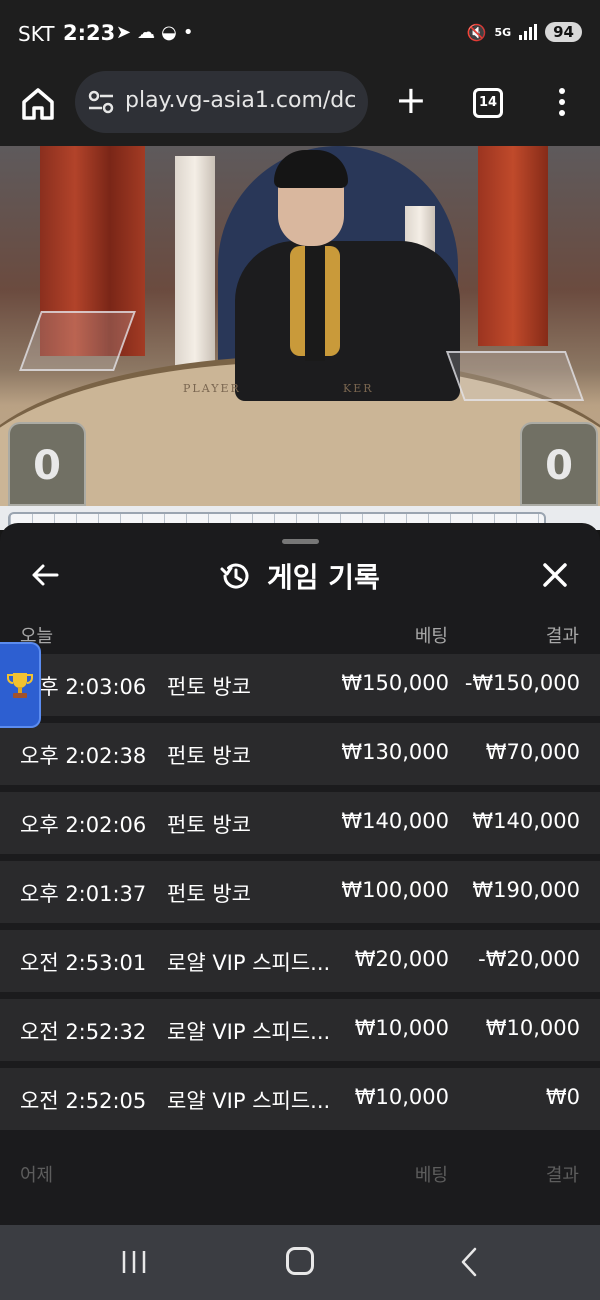 The image size is (600, 1300). Describe the element at coordinates (469, 1262) in the screenshot. I see `nav-back-icon` at that location.